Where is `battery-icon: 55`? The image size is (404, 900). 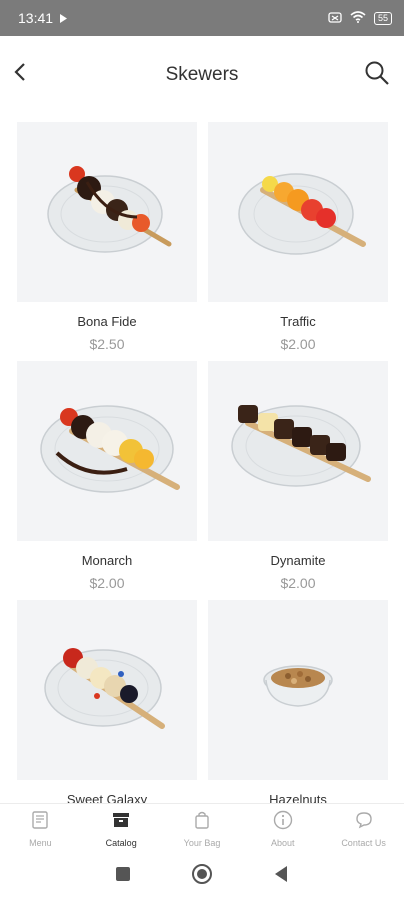 battery-icon: 55 is located at coordinates (382, 18).